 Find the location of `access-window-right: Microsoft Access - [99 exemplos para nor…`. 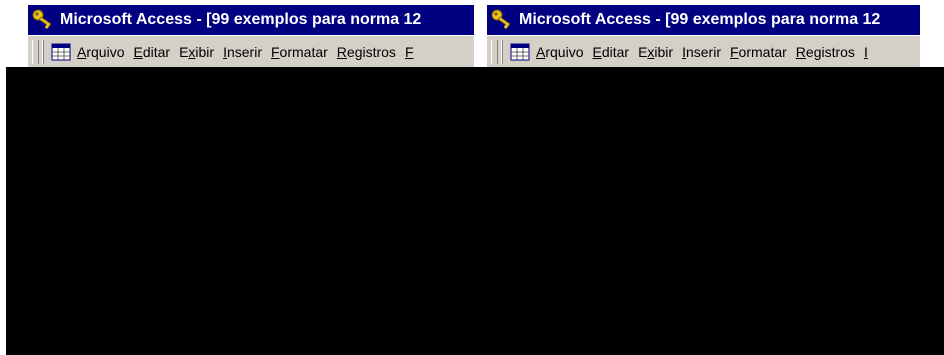

access-window-right: Microsoft Access - [99 exemplos para nor… is located at coordinates (703, 36).